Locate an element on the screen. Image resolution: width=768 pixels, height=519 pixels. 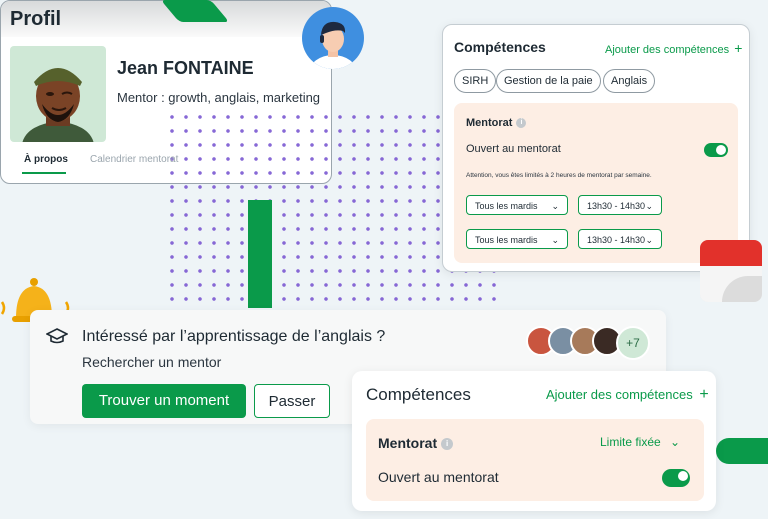
open-mentoring-label: Ouvert au mentorat is located at coordinates (513, 149).